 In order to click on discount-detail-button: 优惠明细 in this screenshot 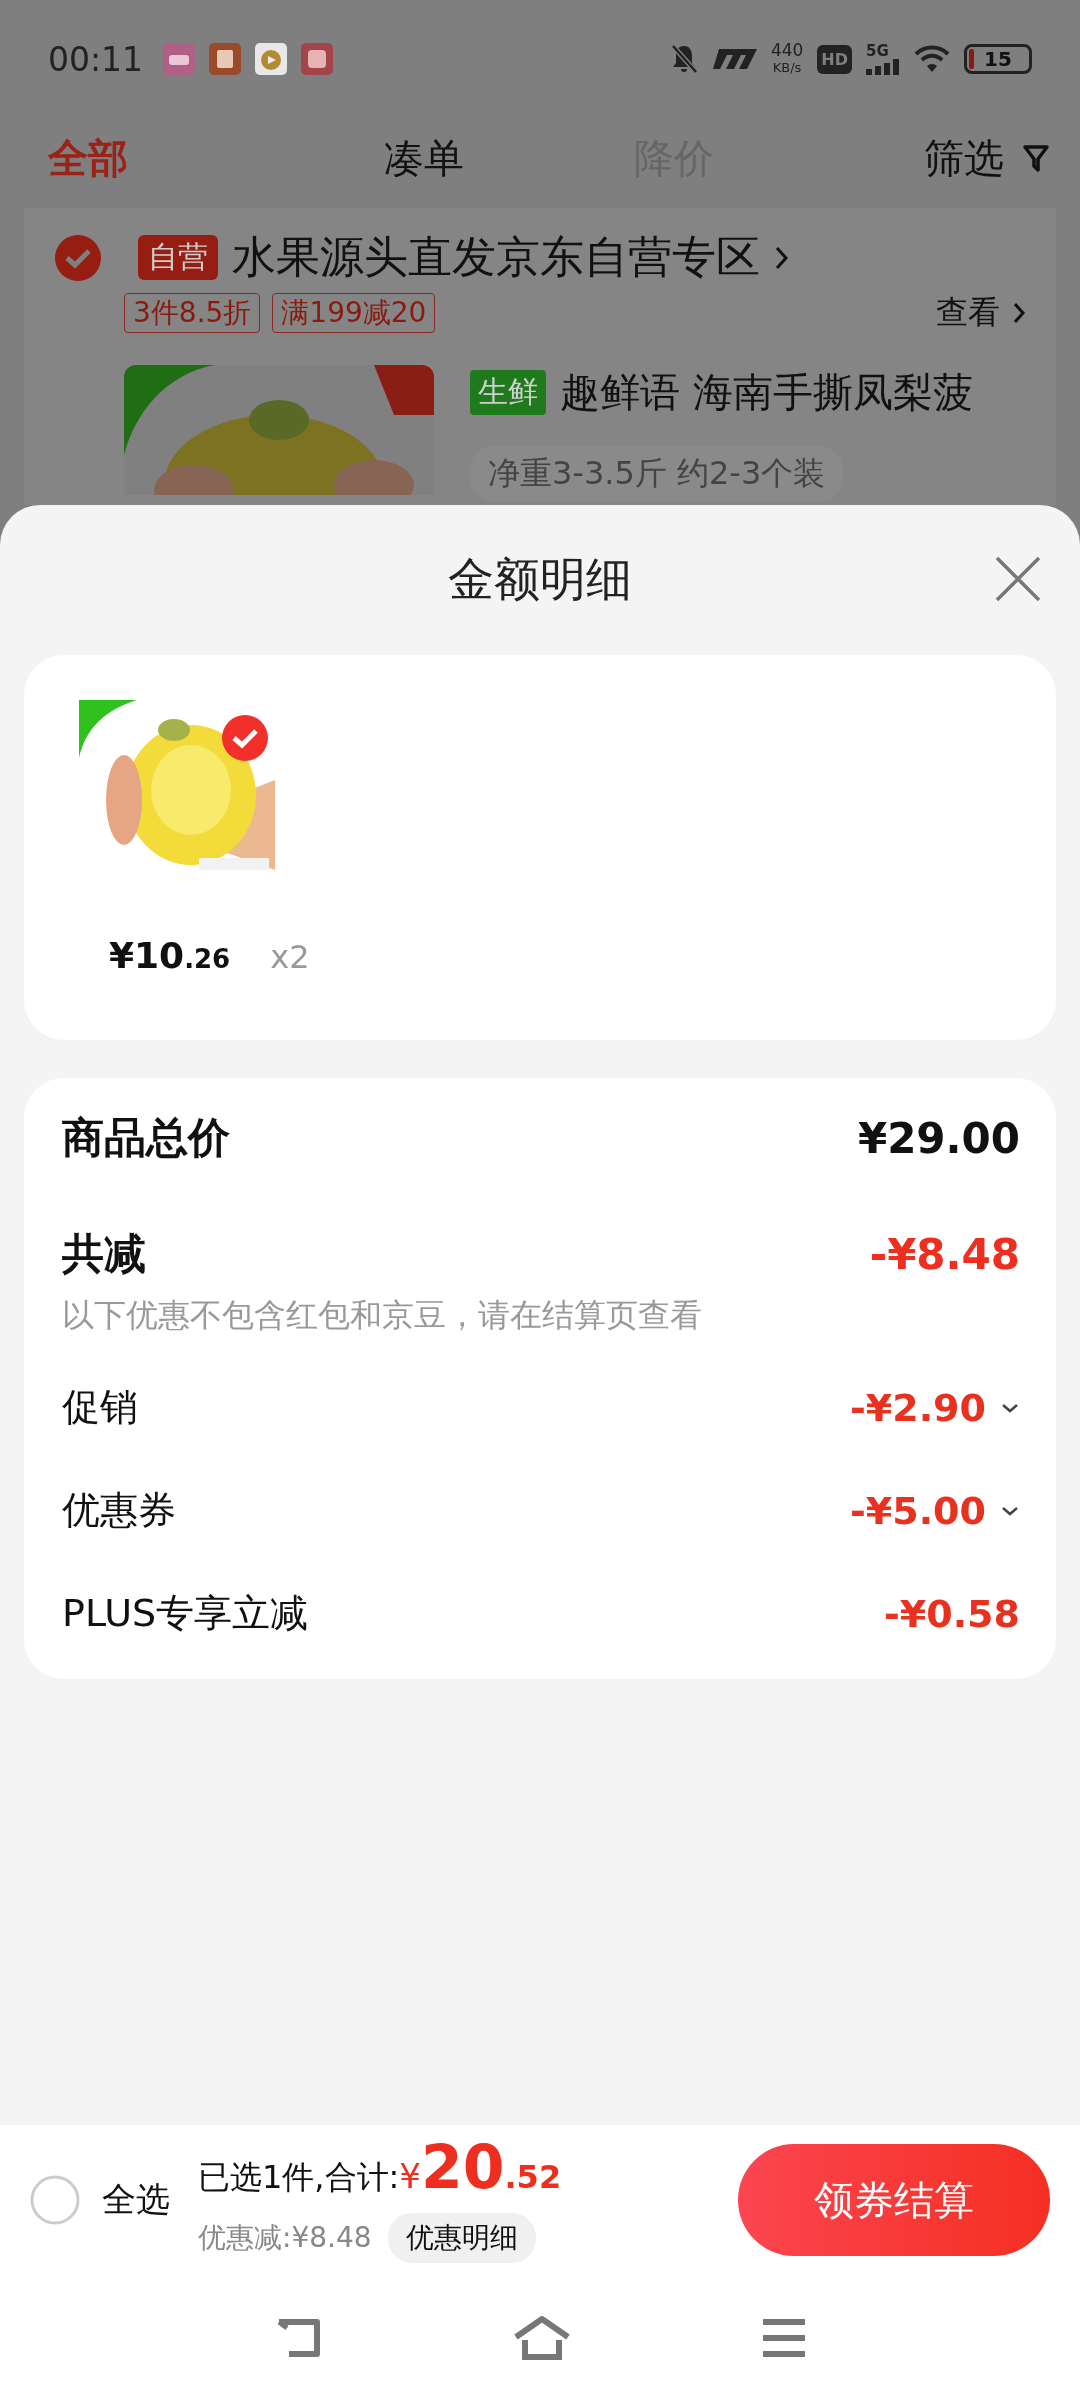, I will do `click(461, 2238)`.